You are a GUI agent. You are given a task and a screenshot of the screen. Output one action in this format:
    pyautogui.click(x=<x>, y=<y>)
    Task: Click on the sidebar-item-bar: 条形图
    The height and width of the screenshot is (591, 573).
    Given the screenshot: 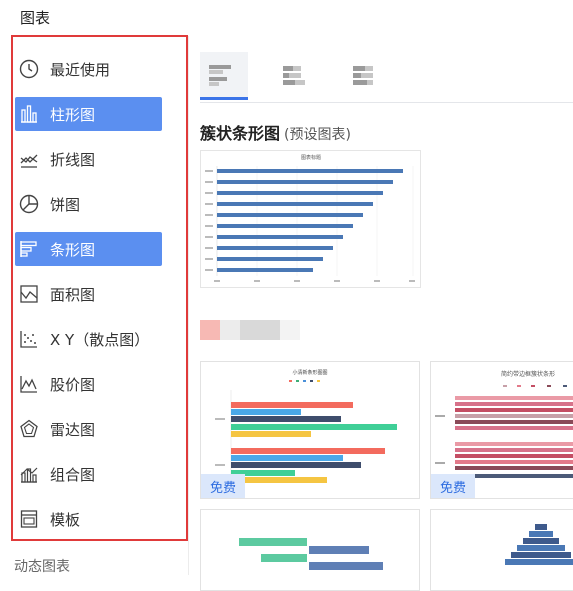 What is the action you would take?
    pyautogui.click(x=88, y=249)
    